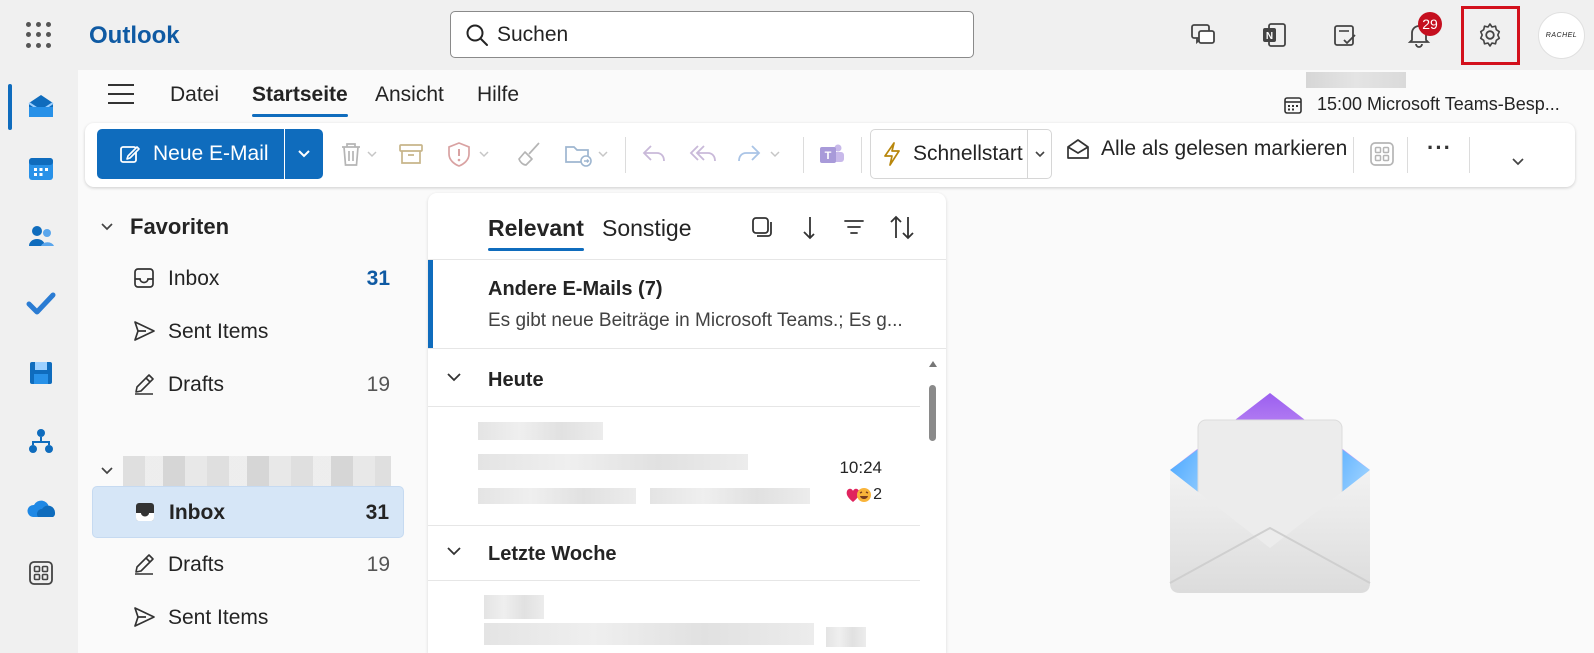 Image resolution: width=1594 pixels, height=653 pixels. Describe the element at coordinates (41, 373) in the screenshot. I see `files-app-icon` at that location.